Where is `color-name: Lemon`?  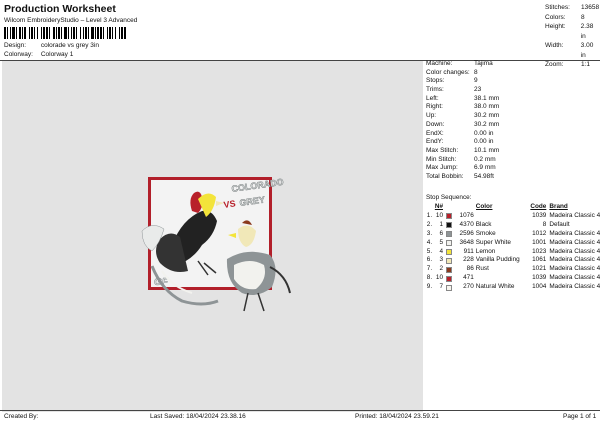 color-name: Lemon is located at coordinates (485, 251).